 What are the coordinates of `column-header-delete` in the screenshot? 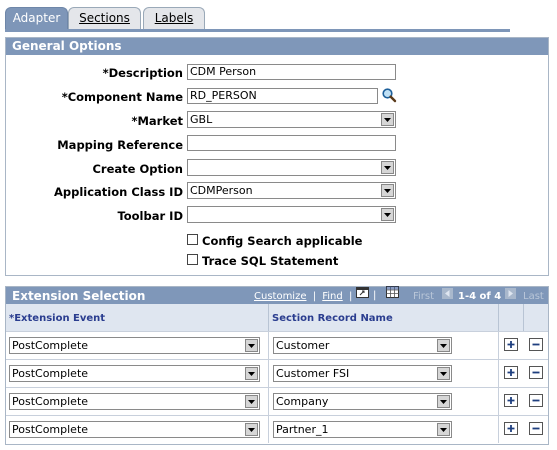 It's located at (536, 317).